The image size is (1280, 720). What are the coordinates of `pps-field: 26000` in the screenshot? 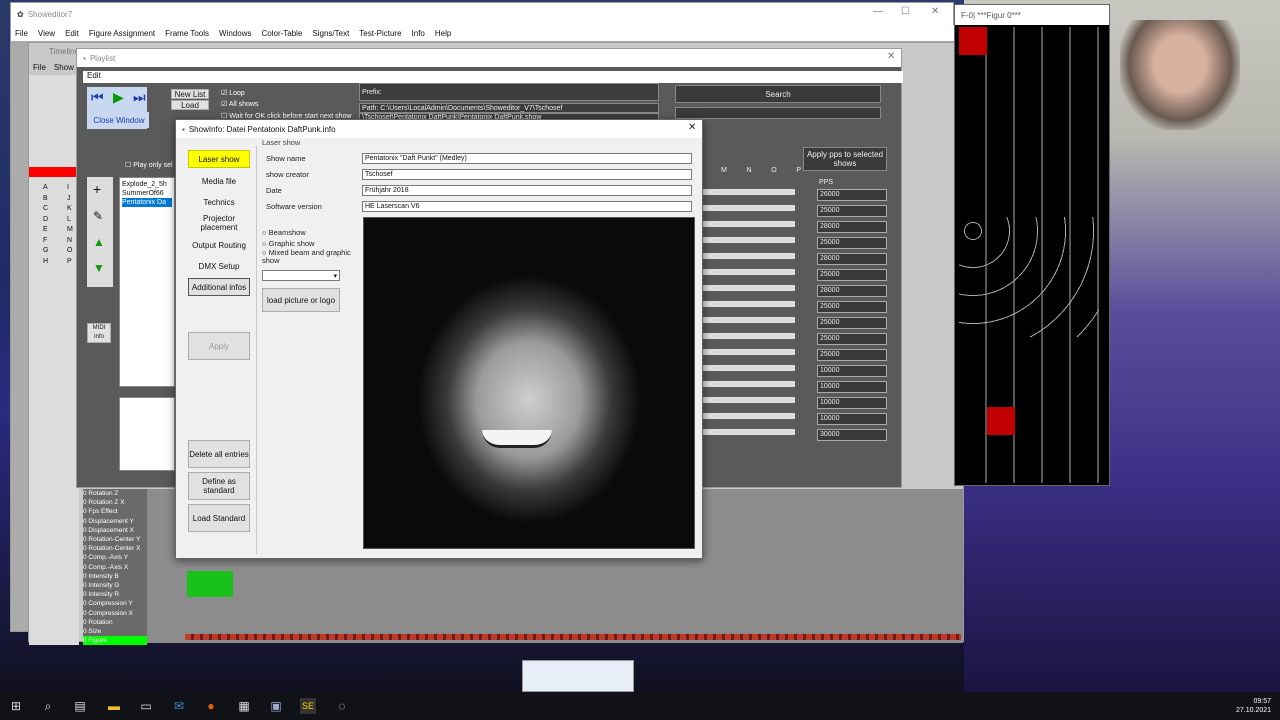 It's located at (852, 195).